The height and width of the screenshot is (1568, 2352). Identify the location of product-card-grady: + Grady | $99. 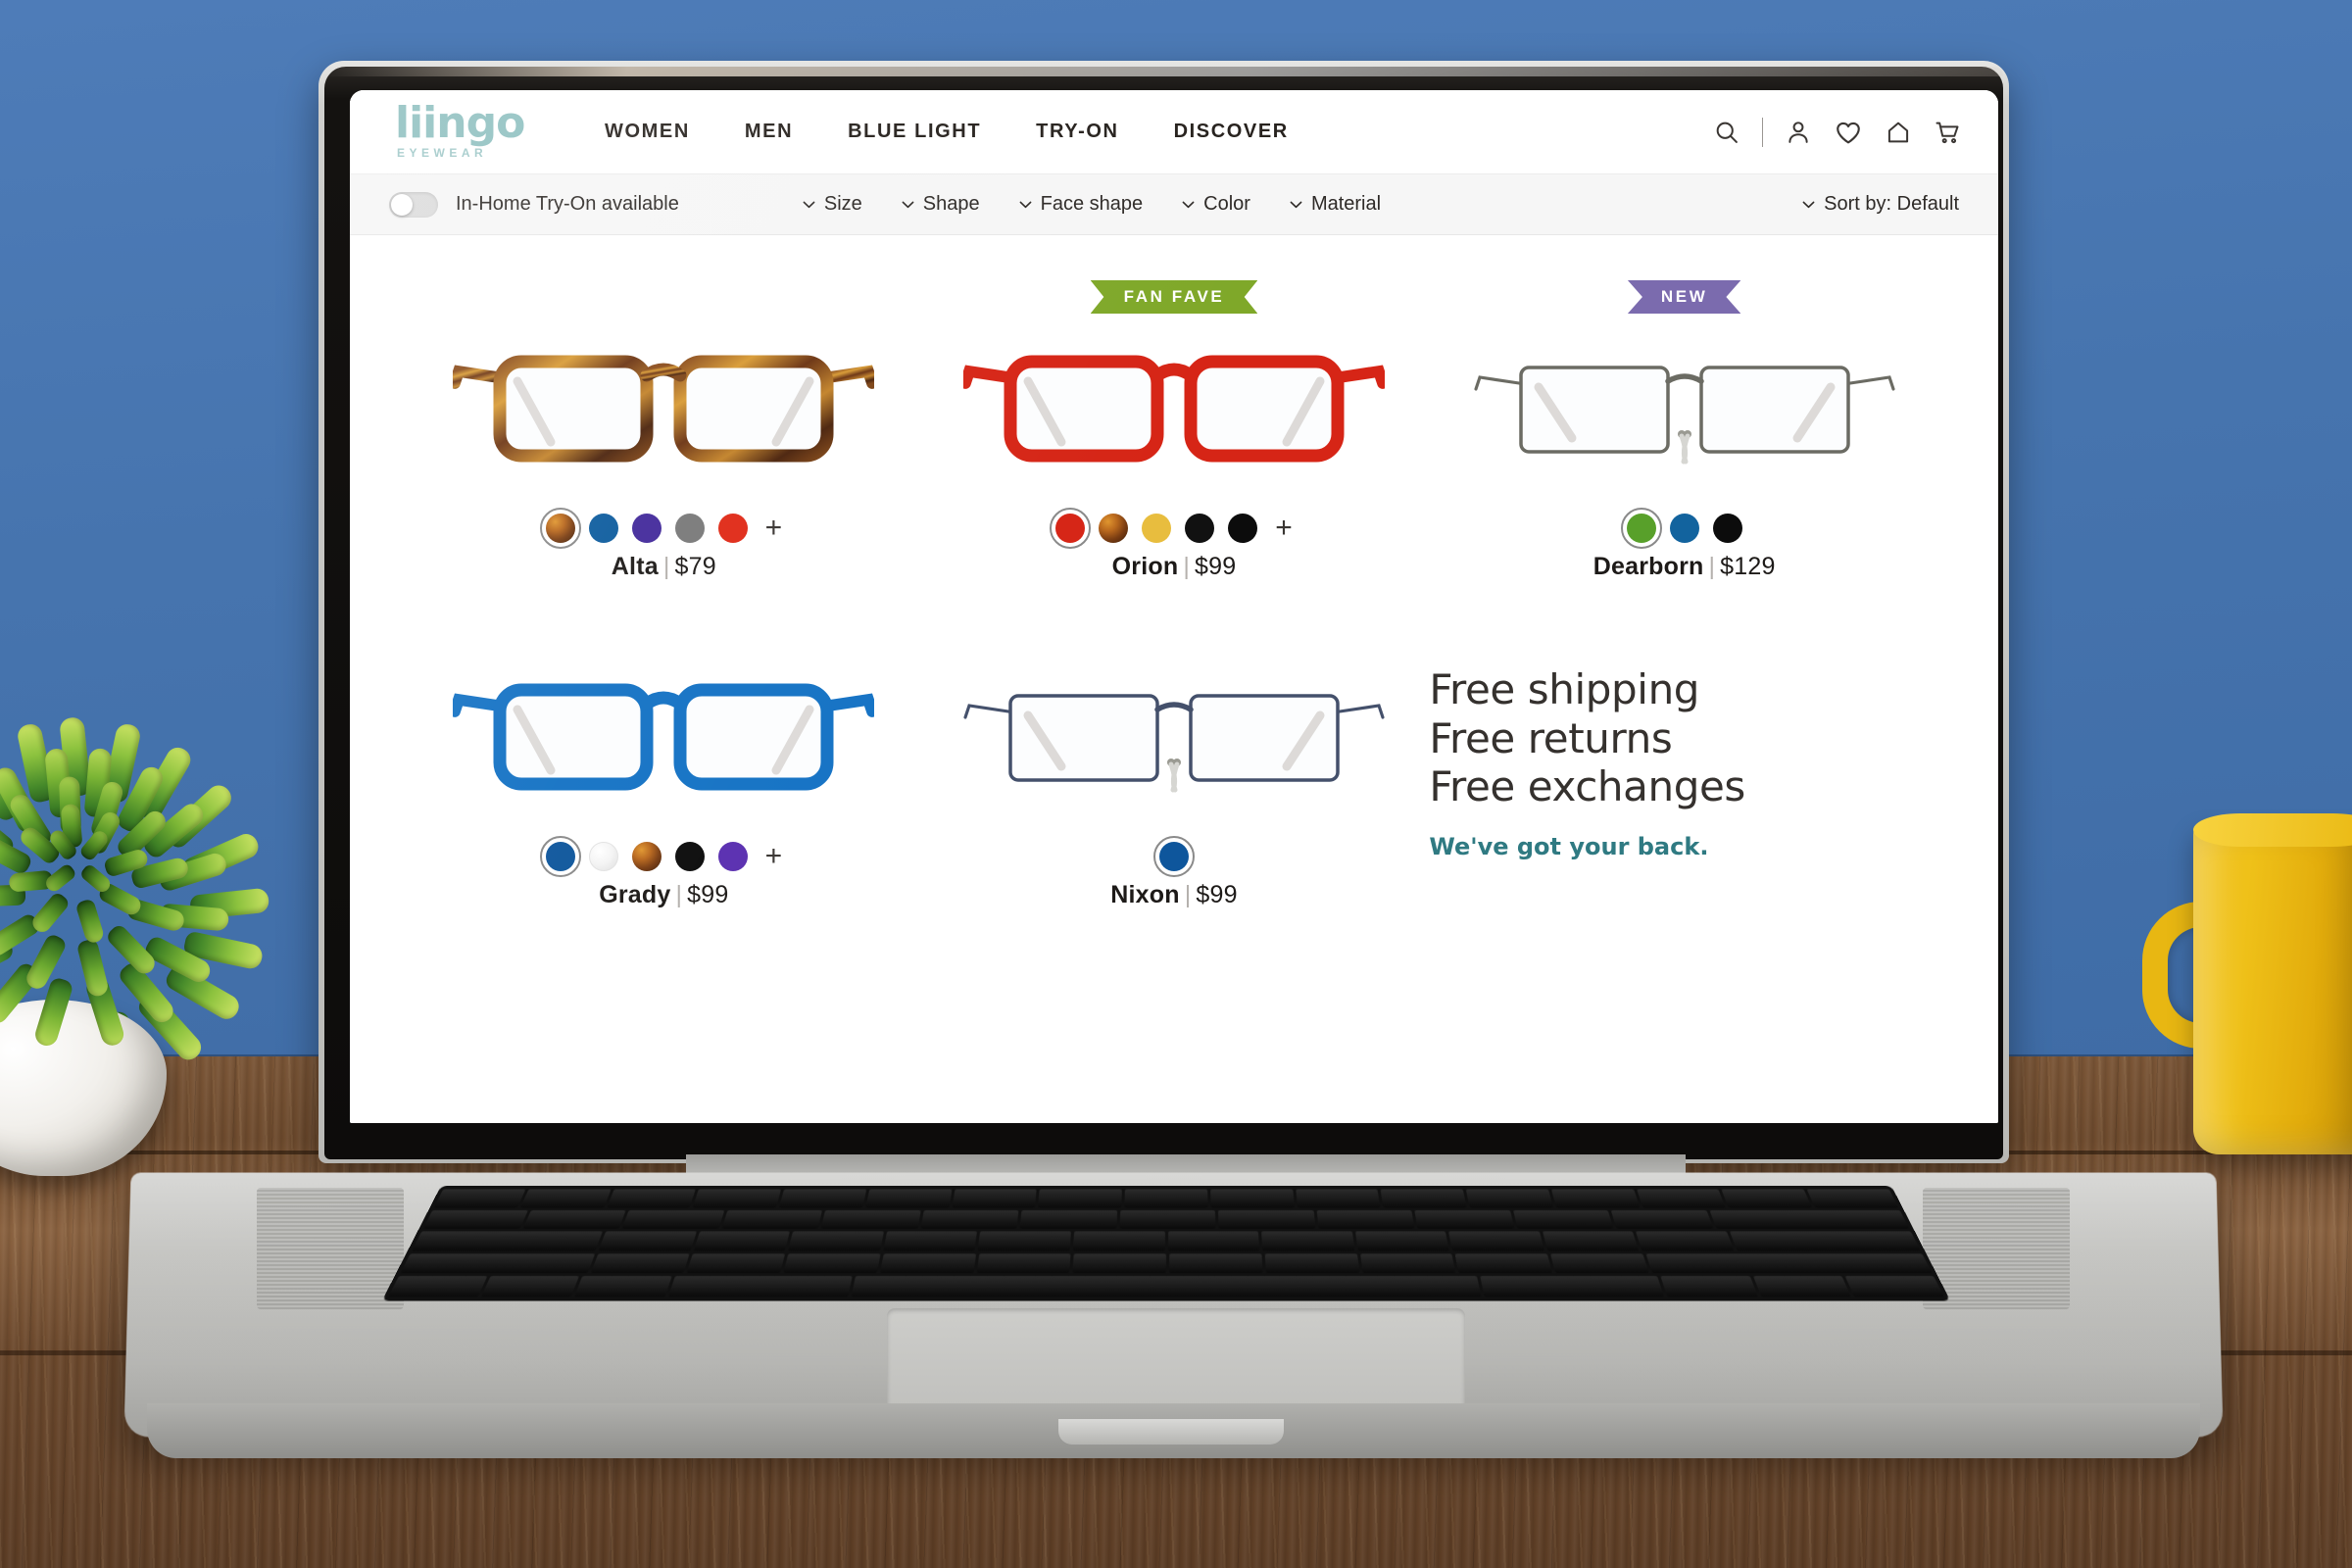
(664, 756).